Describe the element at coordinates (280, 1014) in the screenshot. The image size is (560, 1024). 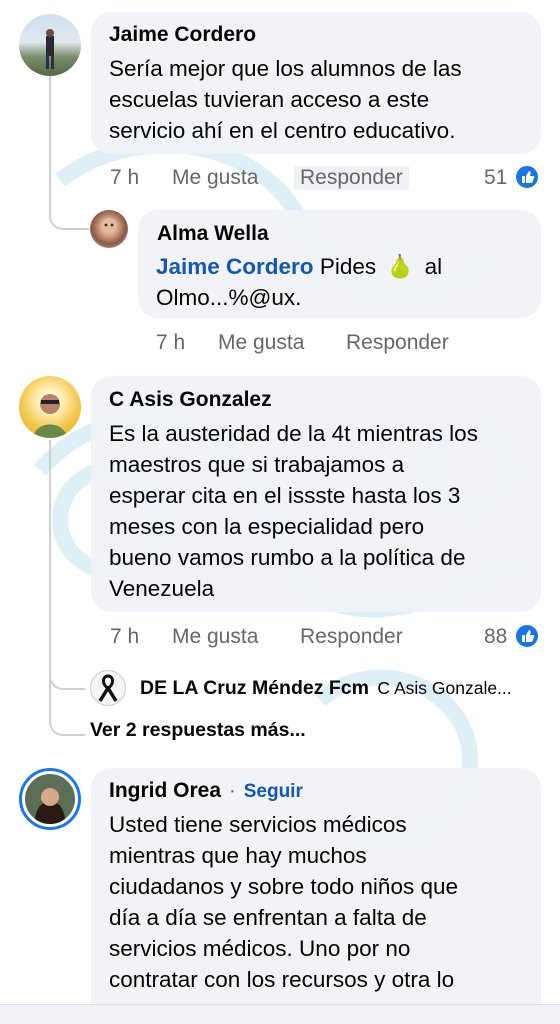
I see `bottom-divider` at that location.